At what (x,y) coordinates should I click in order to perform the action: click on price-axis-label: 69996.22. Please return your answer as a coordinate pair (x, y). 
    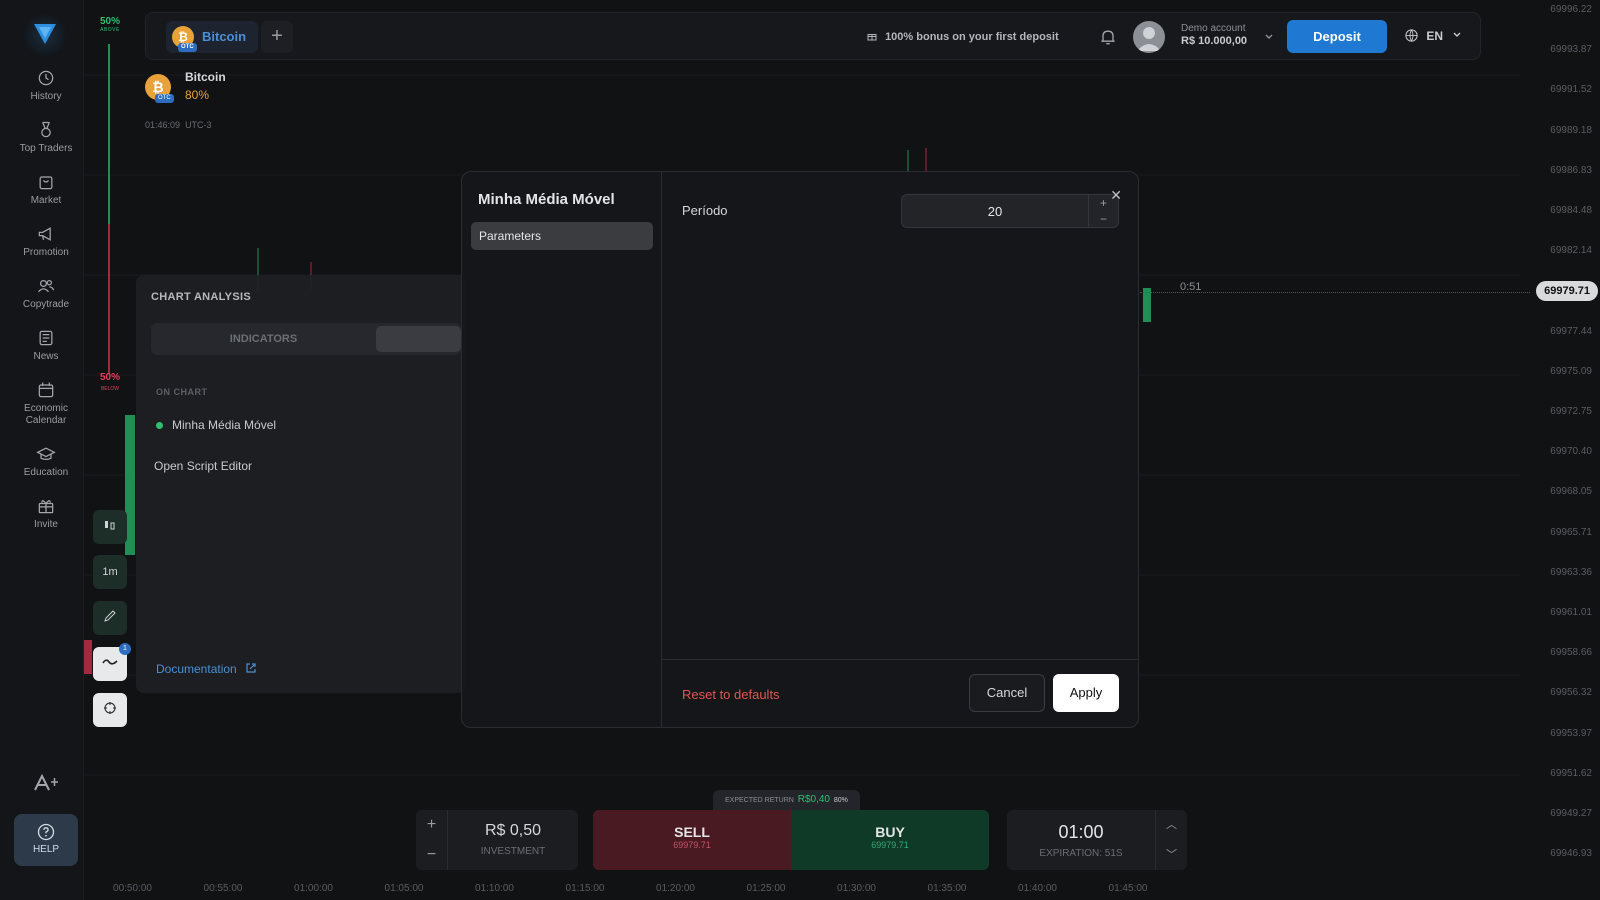
    Looking at the image, I should click on (1571, 9).